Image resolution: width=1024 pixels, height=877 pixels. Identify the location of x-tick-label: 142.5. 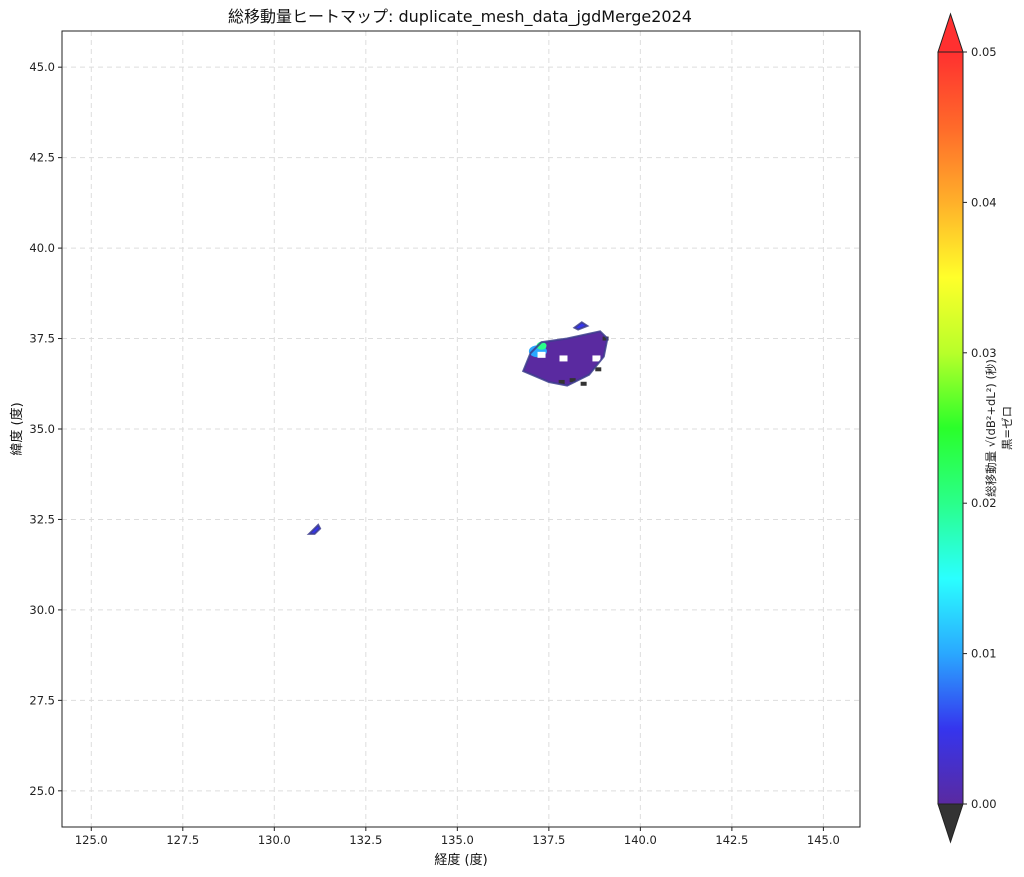
(731, 840).